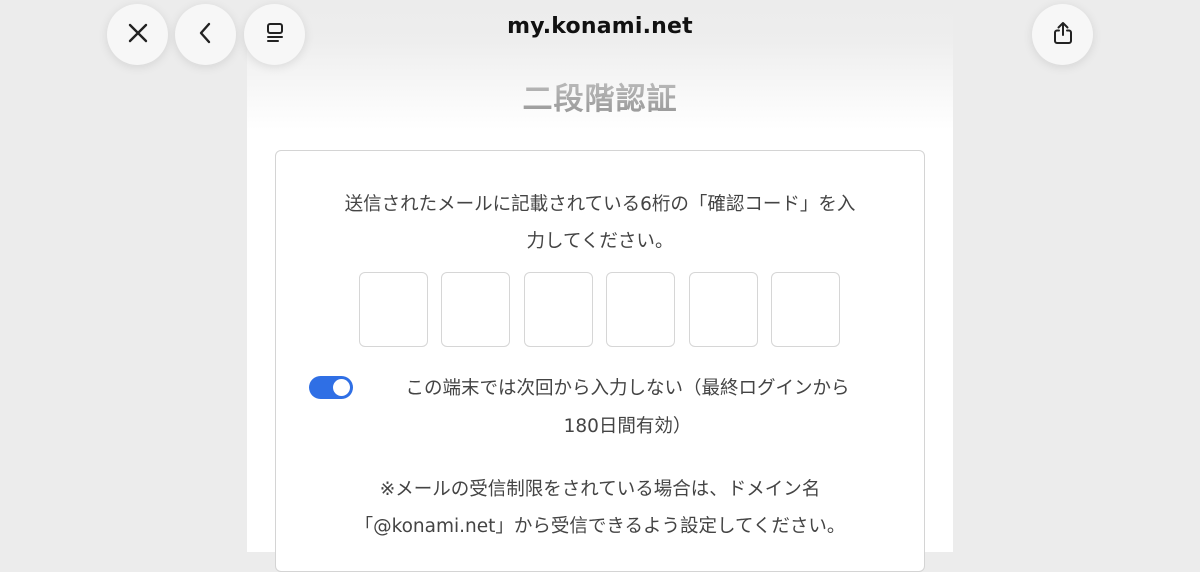 The image size is (1200, 572). What do you see at coordinates (600, 223) in the screenshot?
I see `instruction-text: 送信されたメールに記載されている6桁の「確認コード」を入 力してください。` at bounding box center [600, 223].